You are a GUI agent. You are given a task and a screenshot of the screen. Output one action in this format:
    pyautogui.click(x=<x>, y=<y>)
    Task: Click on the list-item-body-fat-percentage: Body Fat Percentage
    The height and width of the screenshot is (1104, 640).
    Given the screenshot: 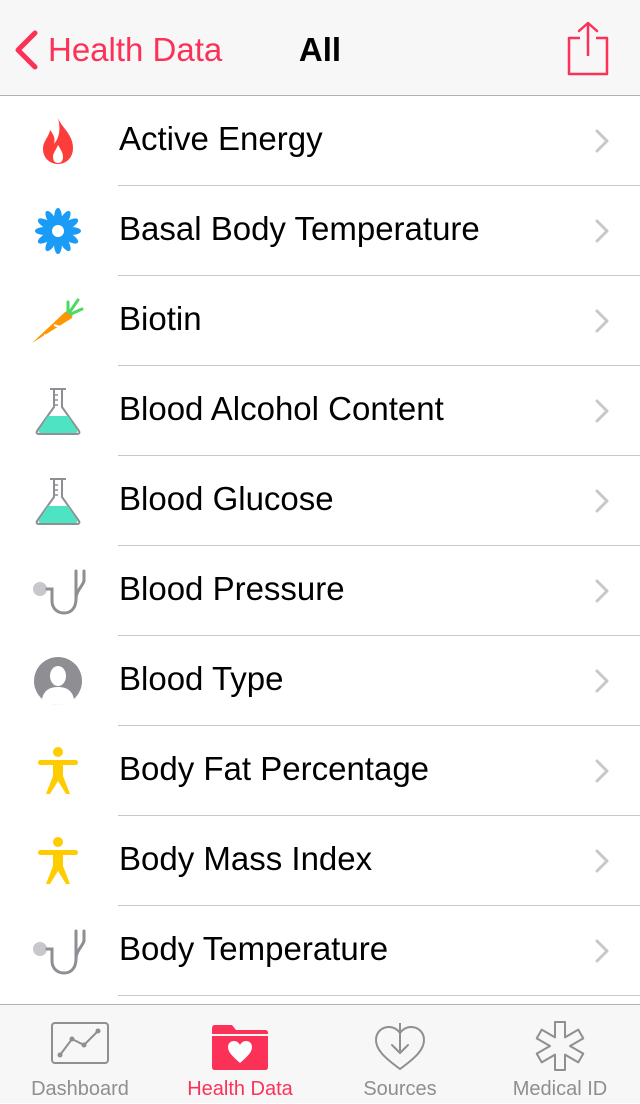 What is the action you would take?
    pyautogui.click(x=320, y=771)
    